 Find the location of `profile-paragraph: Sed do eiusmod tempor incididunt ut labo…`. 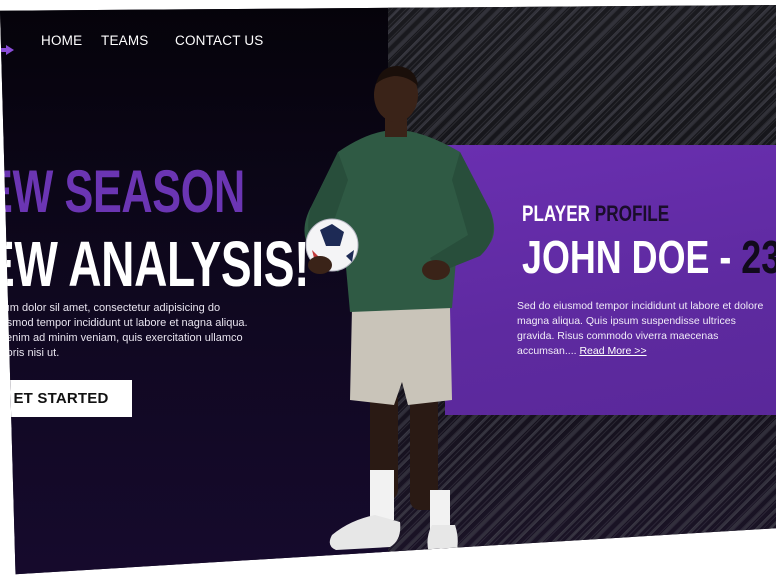

profile-paragraph: Sed do eiusmod tempor incididunt ut labo… is located at coordinates (642, 329).